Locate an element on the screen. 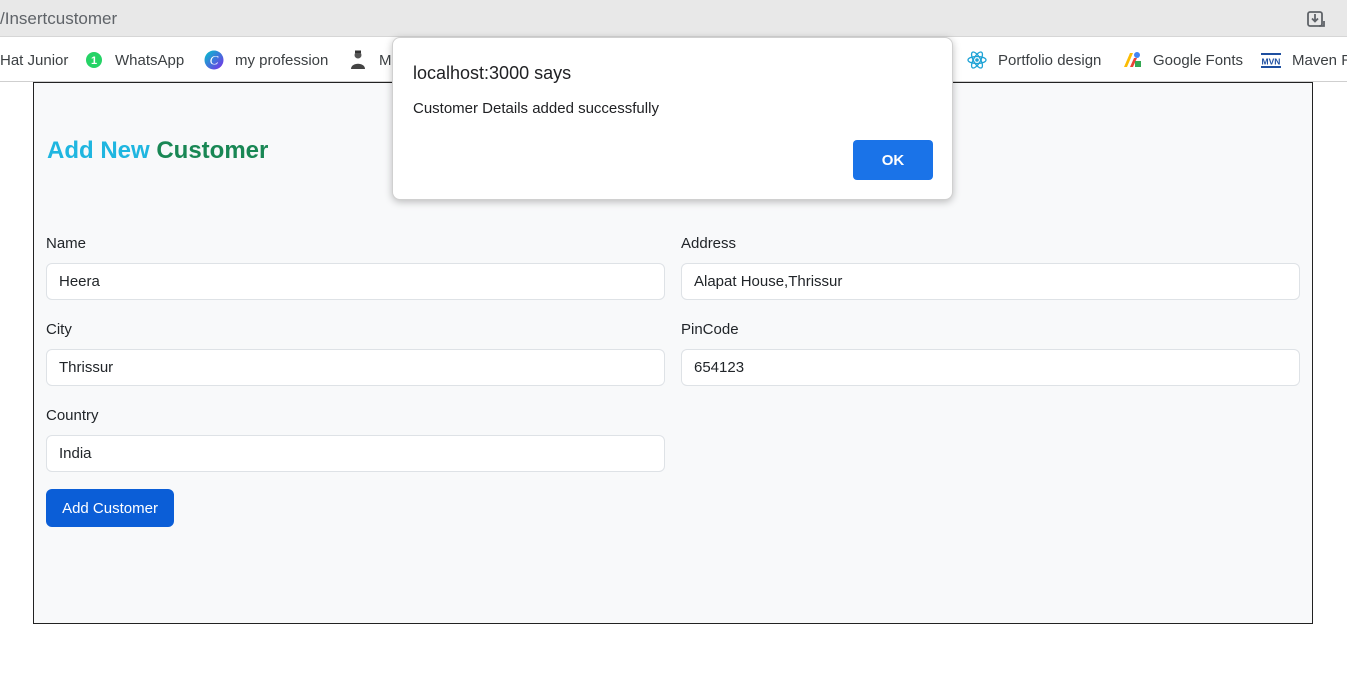 The width and height of the screenshot is (1347, 697). title-part-customer: Customer is located at coordinates (212, 150).